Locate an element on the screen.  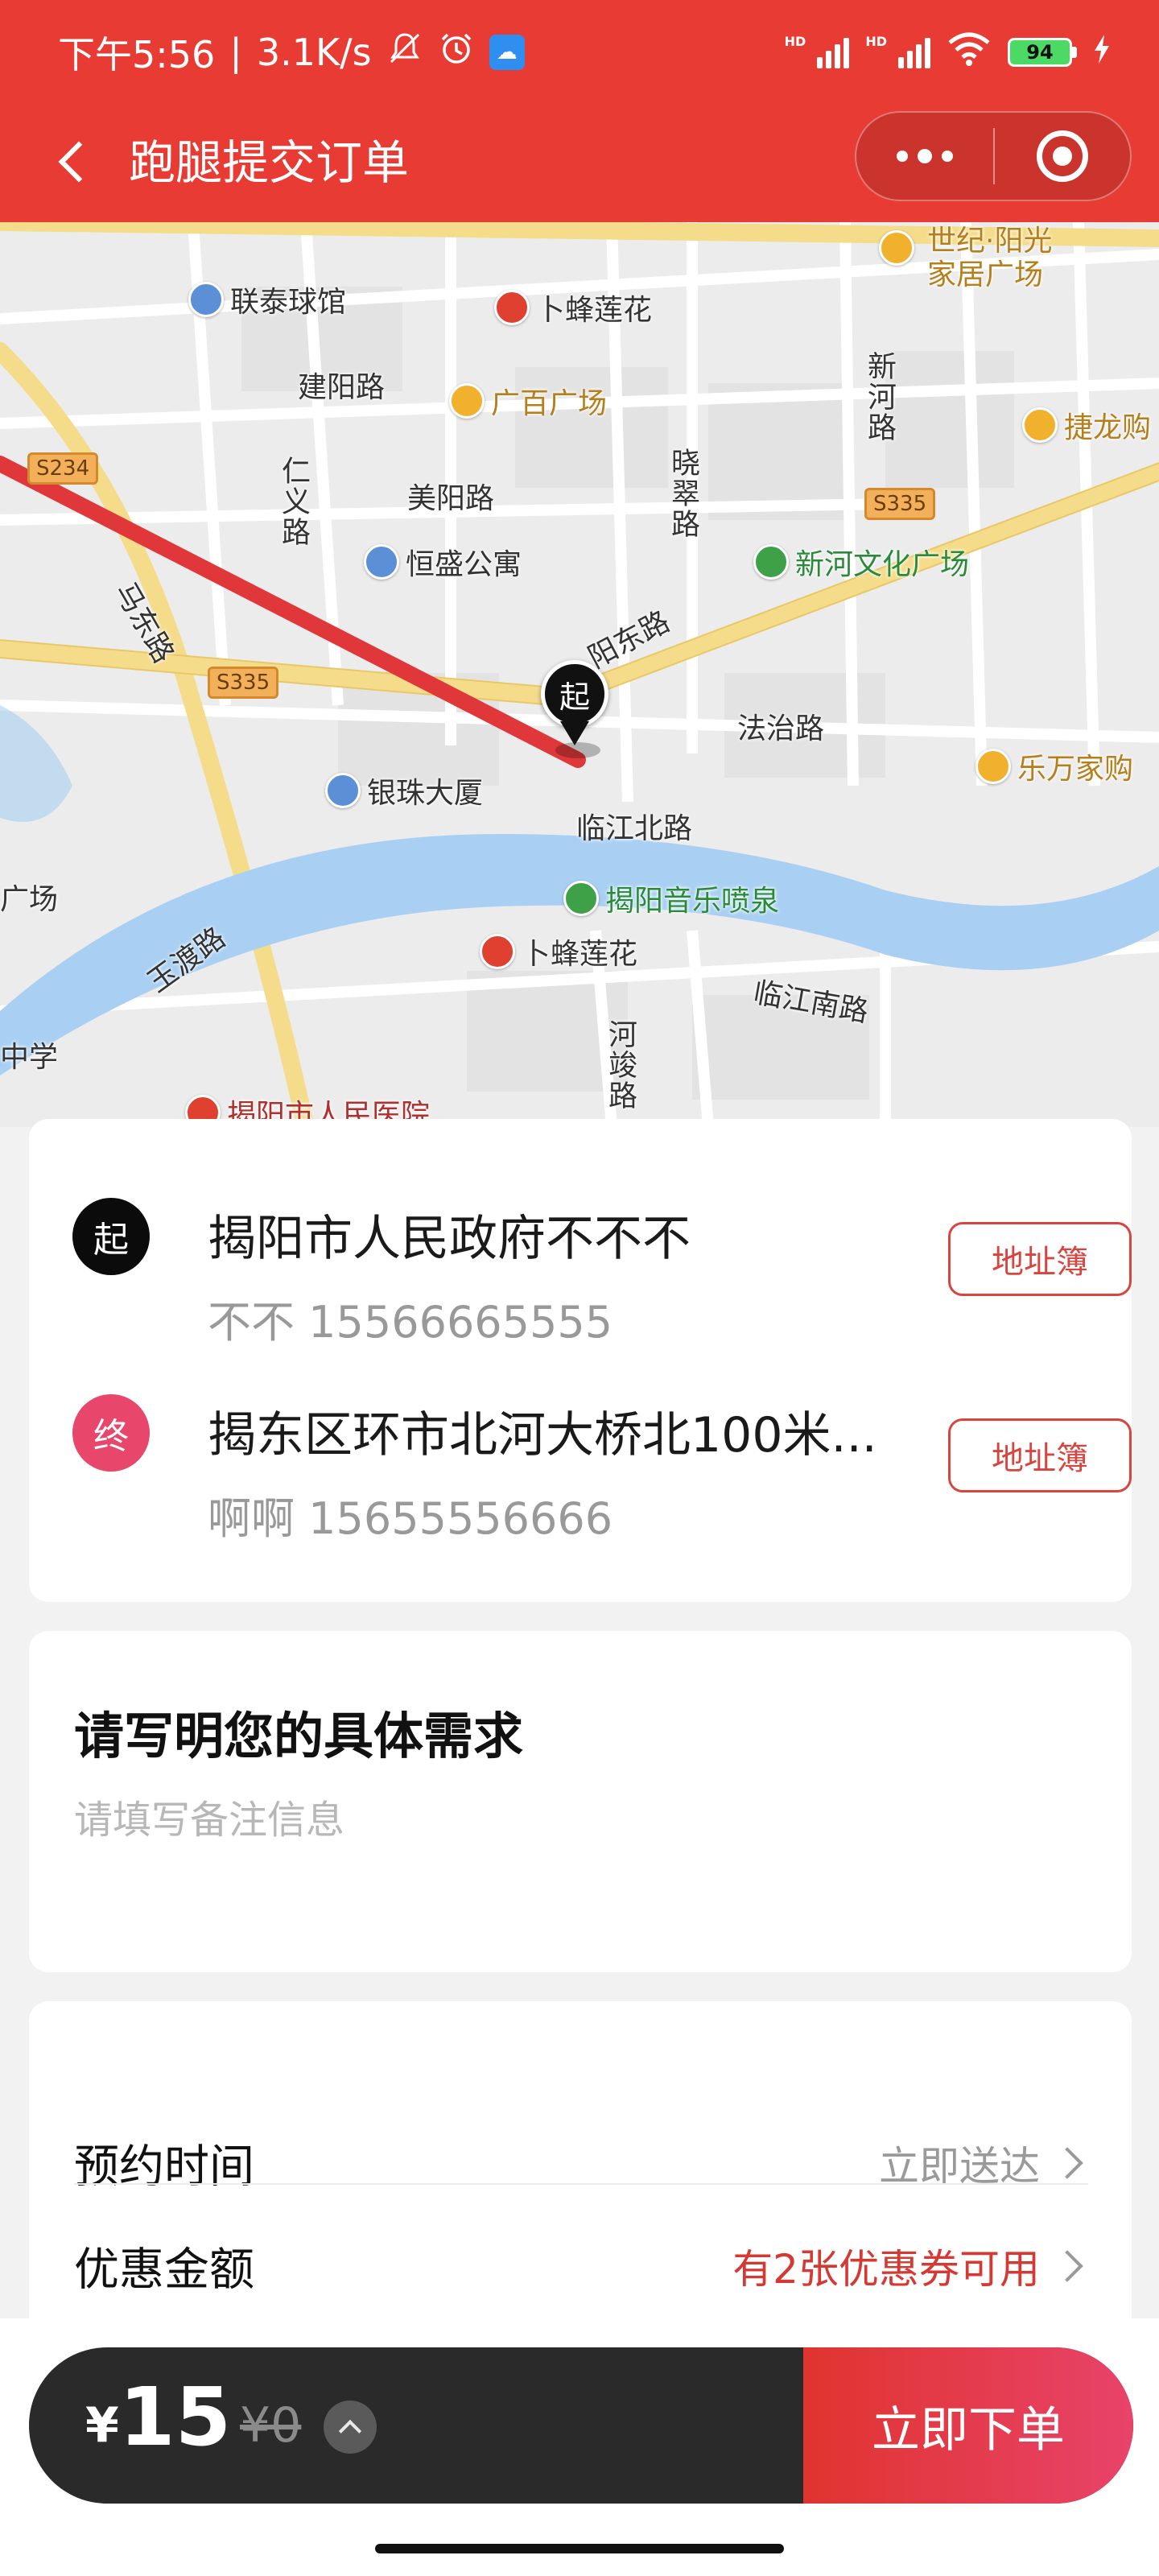
map-label: 新河路 is located at coordinates (880, 397).